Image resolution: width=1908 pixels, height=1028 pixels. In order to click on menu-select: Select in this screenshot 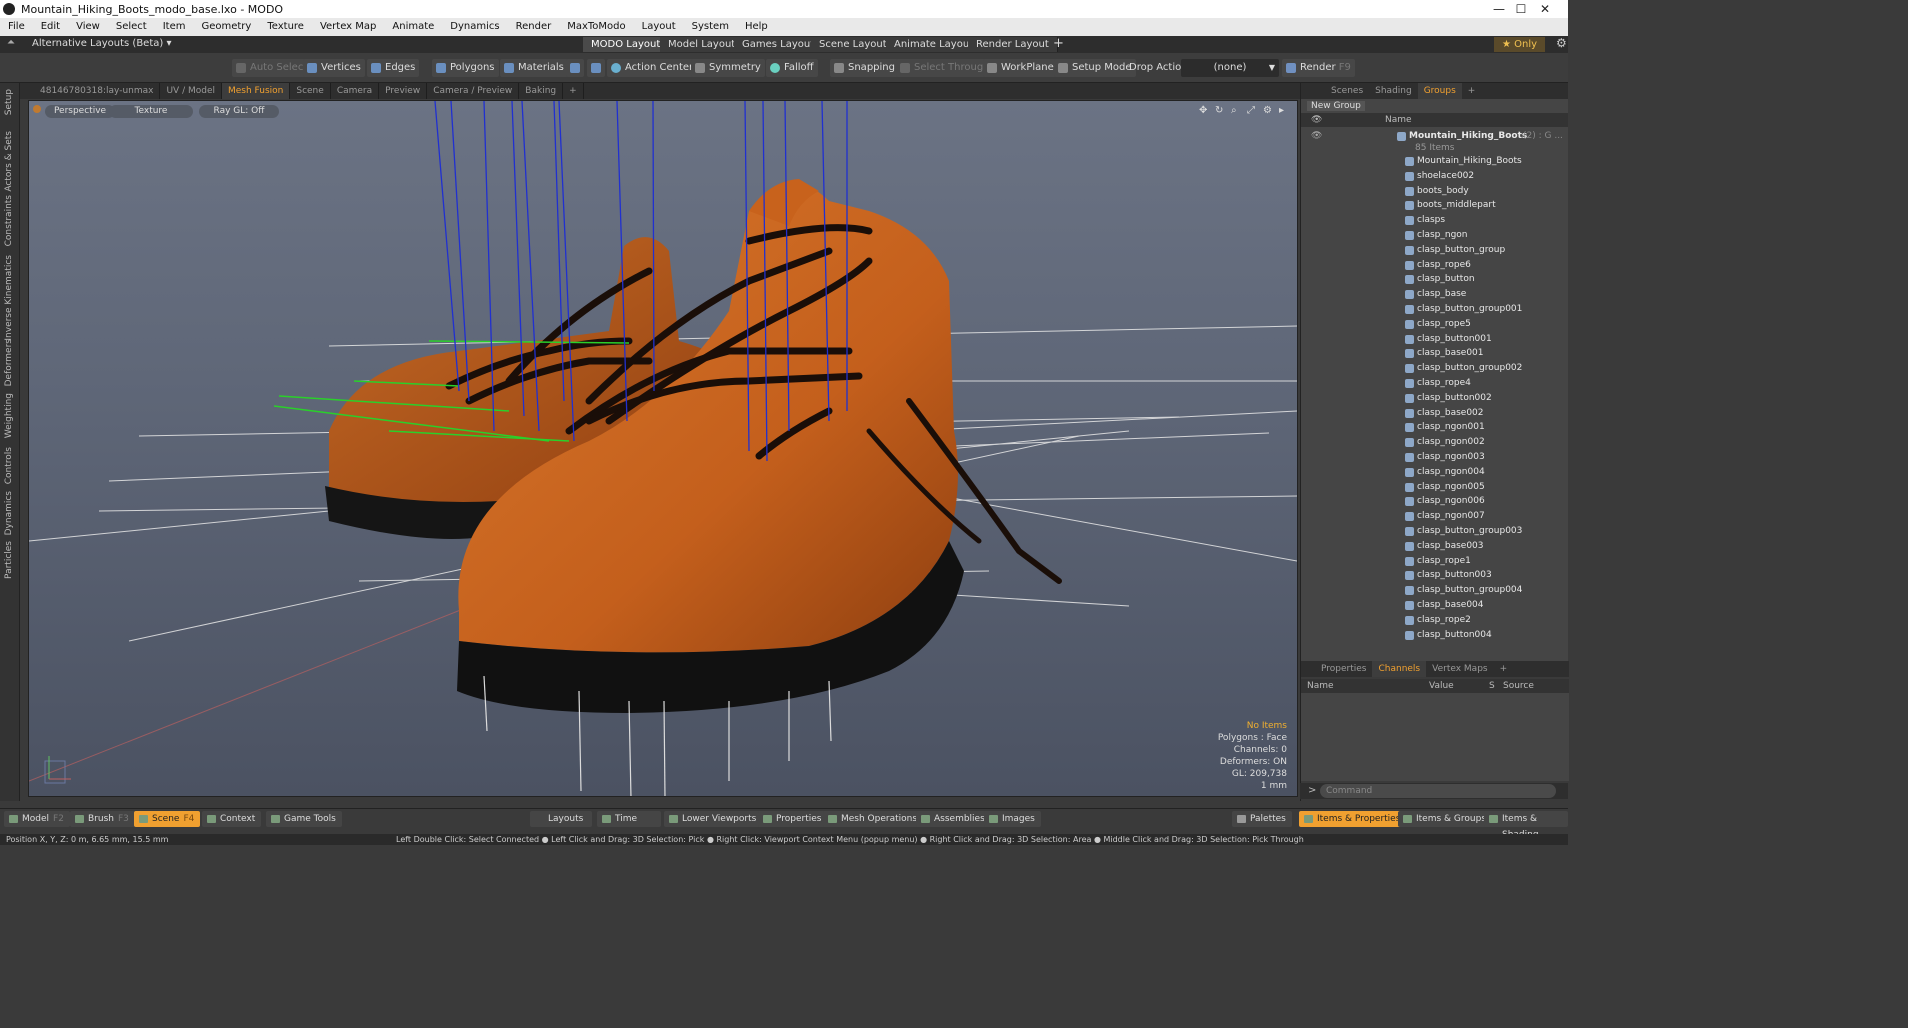, I will do `click(131, 27)`.